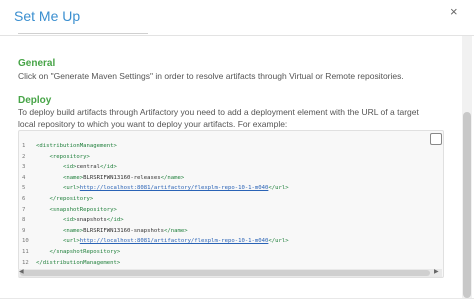 The height and width of the screenshot is (303, 474). What do you see at coordinates (24, 220) in the screenshot?
I see `line-number: 8` at bounding box center [24, 220].